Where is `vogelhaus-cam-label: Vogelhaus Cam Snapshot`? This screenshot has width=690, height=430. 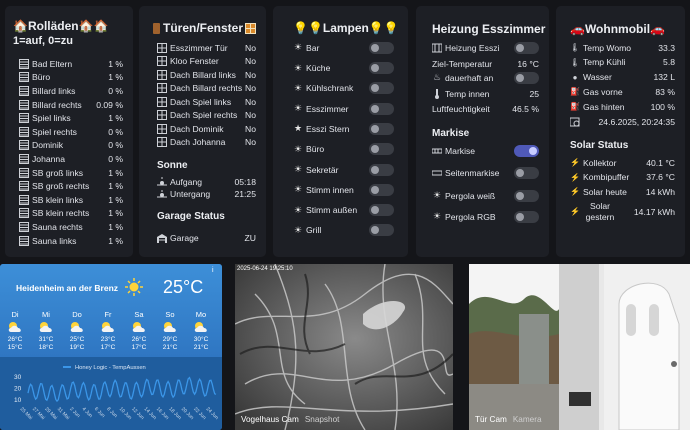 vogelhaus-cam-label: Vogelhaus Cam Snapshot is located at coordinates (290, 419).